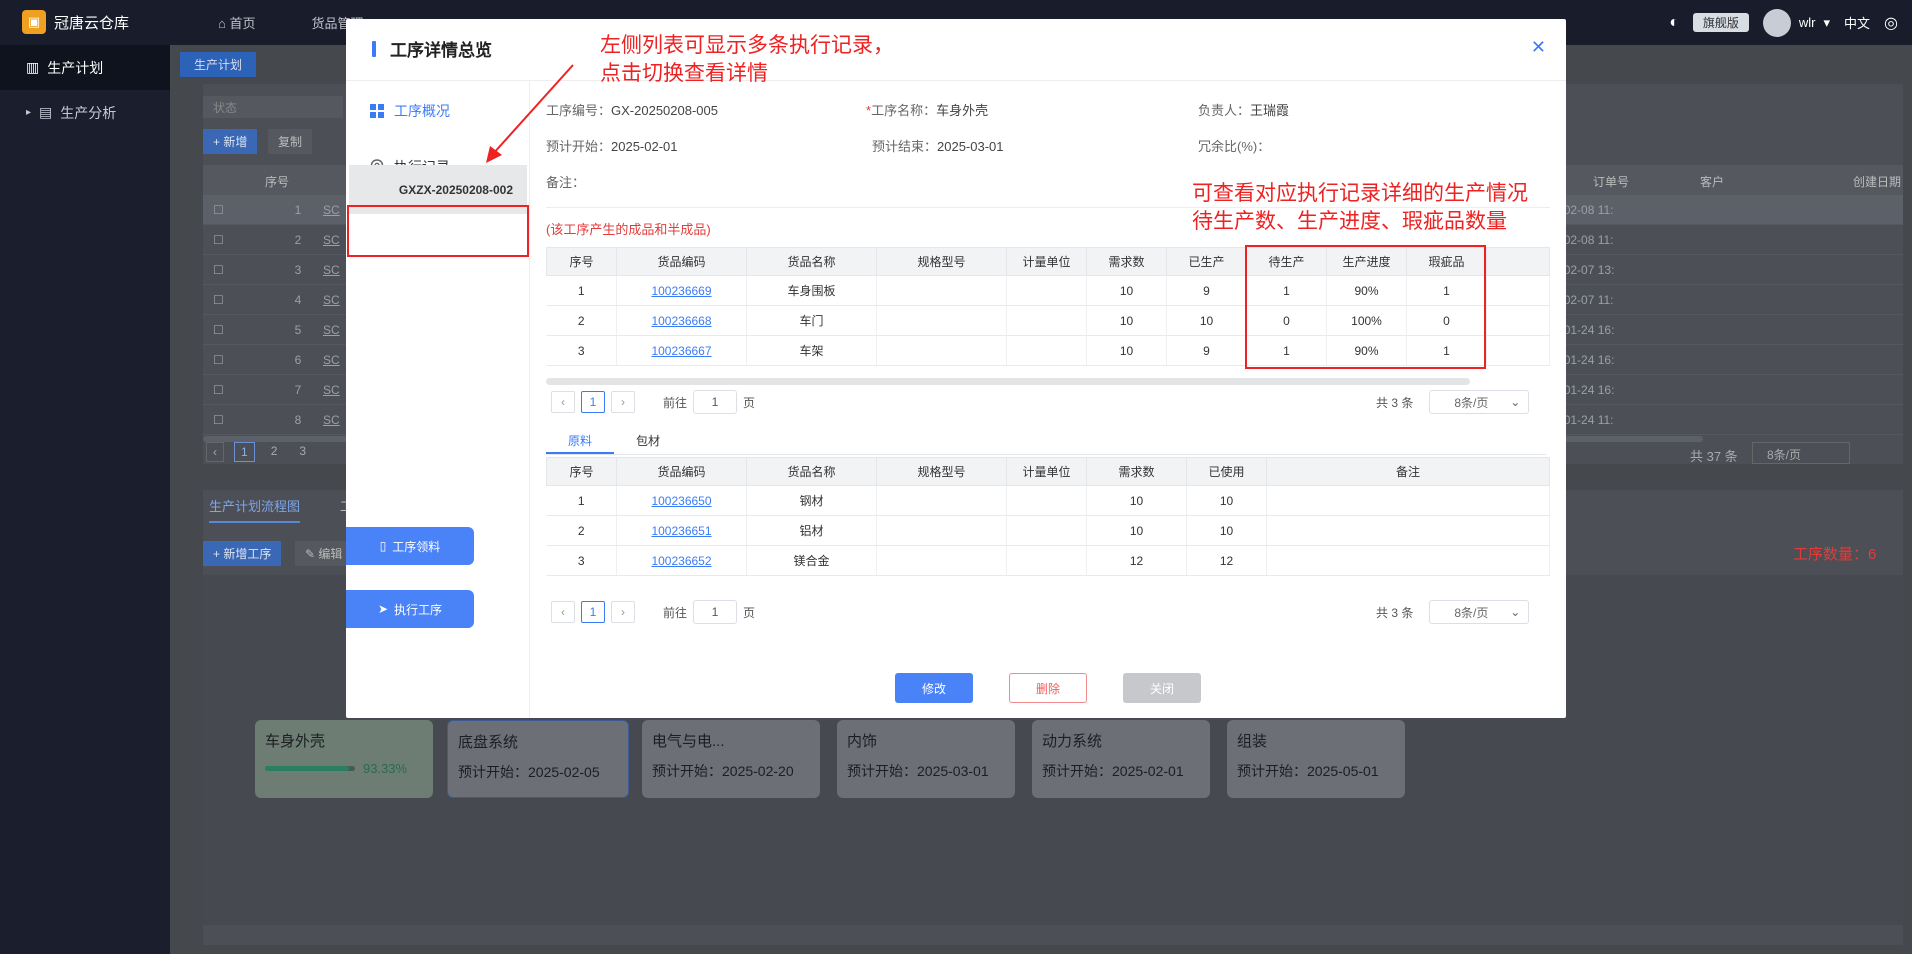 The width and height of the screenshot is (1912, 954). I want to click on process-node: 车身外壳 93.33%, so click(344, 759).